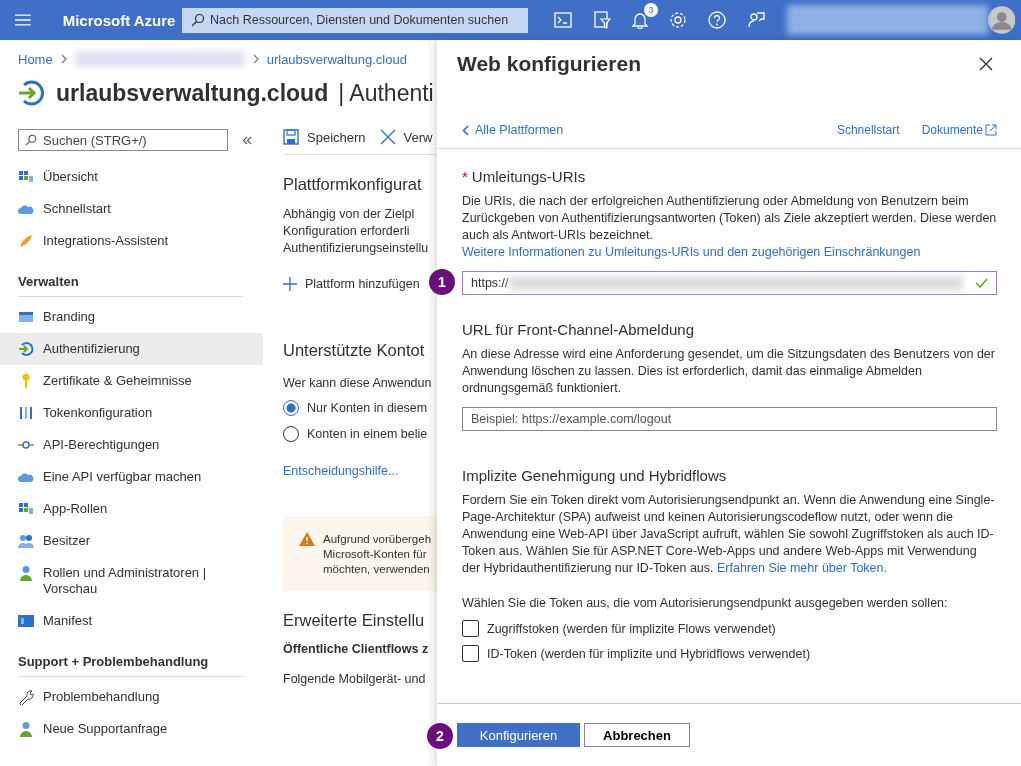  What do you see at coordinates (465, 176) in the screenshot?
I see `required-marker: *` at bounding box center [465, 176].